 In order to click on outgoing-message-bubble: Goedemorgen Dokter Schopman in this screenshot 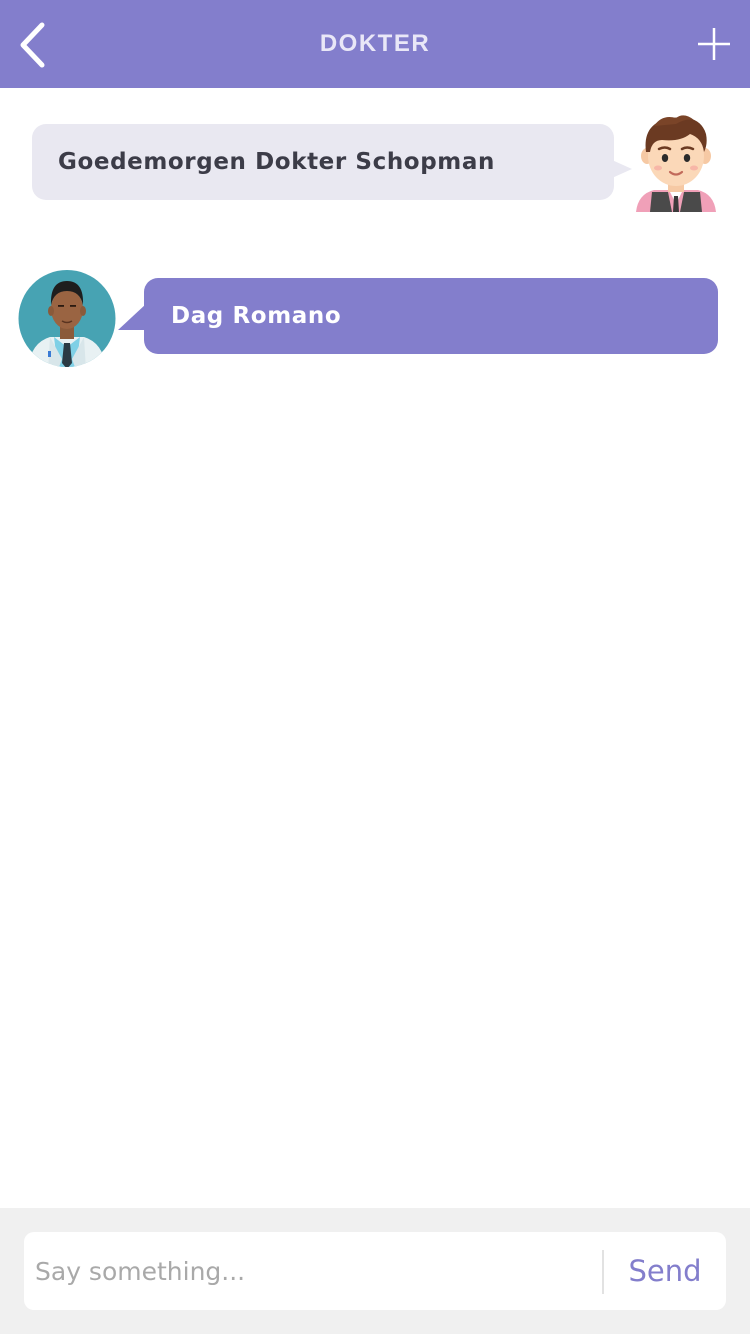, I will do `click(332, 162)`.